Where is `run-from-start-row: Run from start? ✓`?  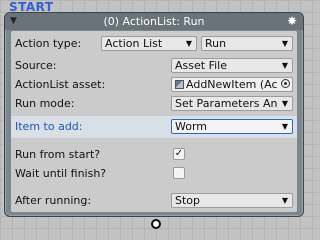
run-from-start-row: Run from start? ✓ is located at coordinates (154, 155).